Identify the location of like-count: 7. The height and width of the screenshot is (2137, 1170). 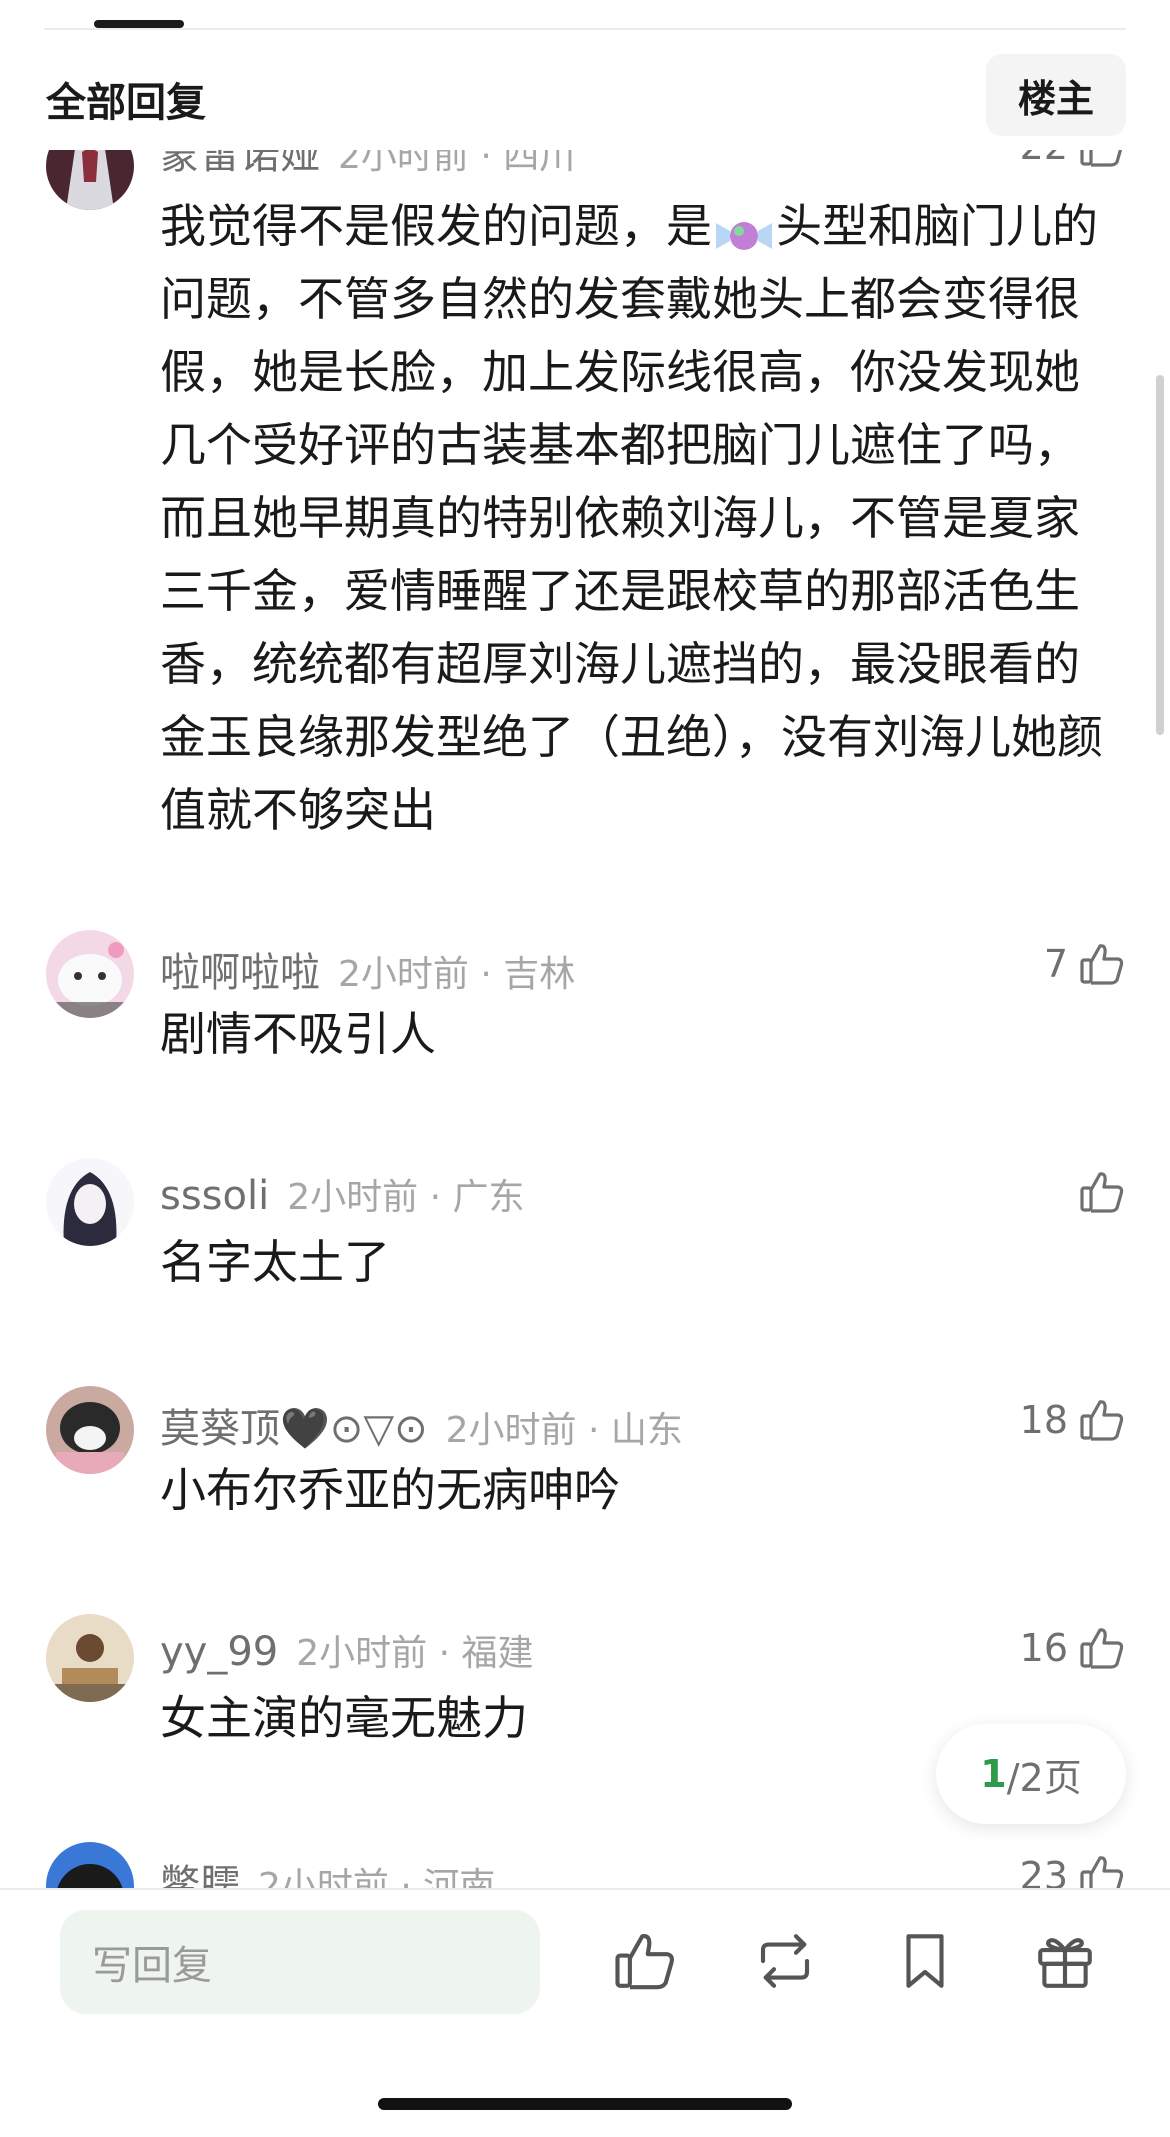
(1055, 964).